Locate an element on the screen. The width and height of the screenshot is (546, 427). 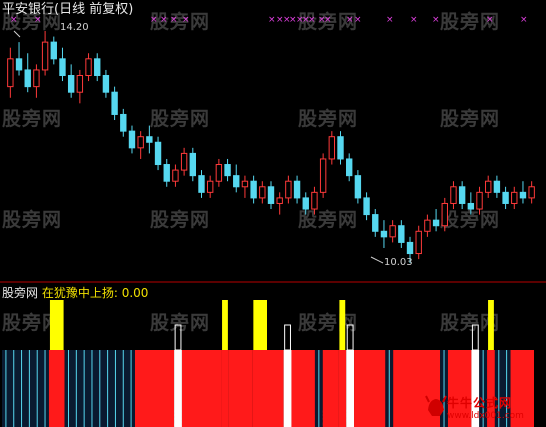
logo-name: 牛牛公式网 is located at coordinates (480, 403).